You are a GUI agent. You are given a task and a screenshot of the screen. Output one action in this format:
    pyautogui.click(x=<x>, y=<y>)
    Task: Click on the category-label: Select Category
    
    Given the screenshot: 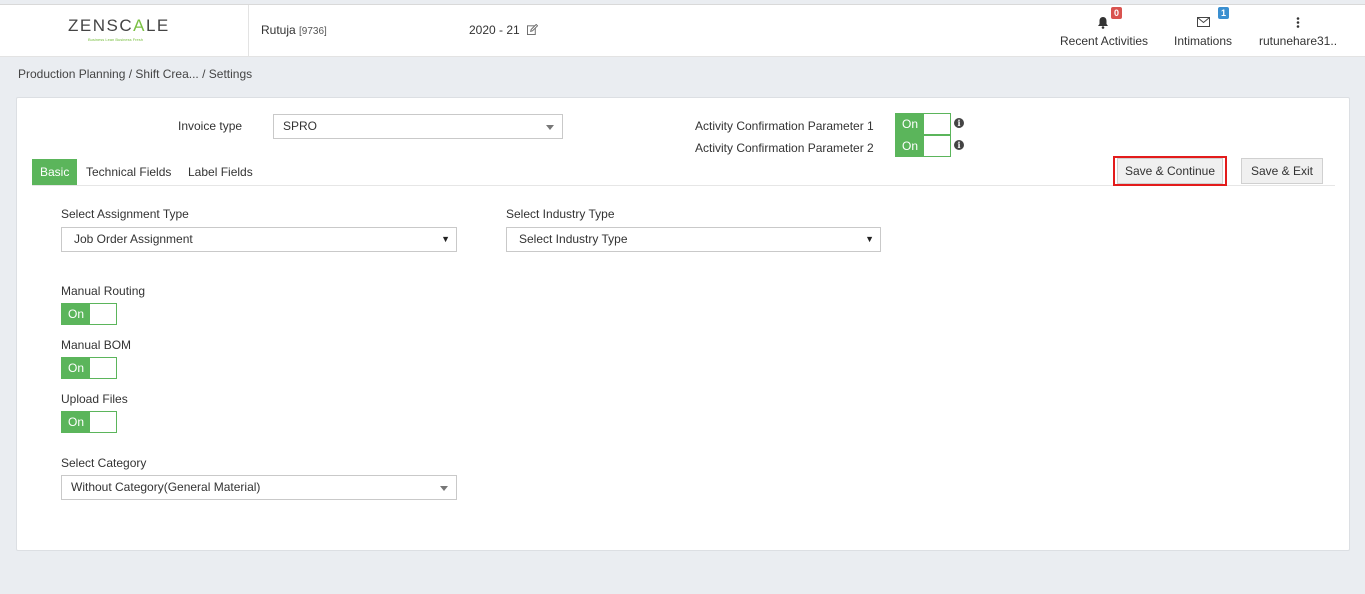 What is the action you would take?
    pyautogui.click(x=104, y=463)
    